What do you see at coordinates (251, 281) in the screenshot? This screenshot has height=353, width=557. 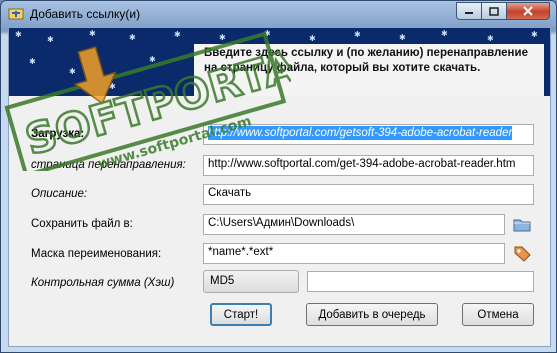 I see `checksum-type-button: MD5` at bounding box center [251, 281].